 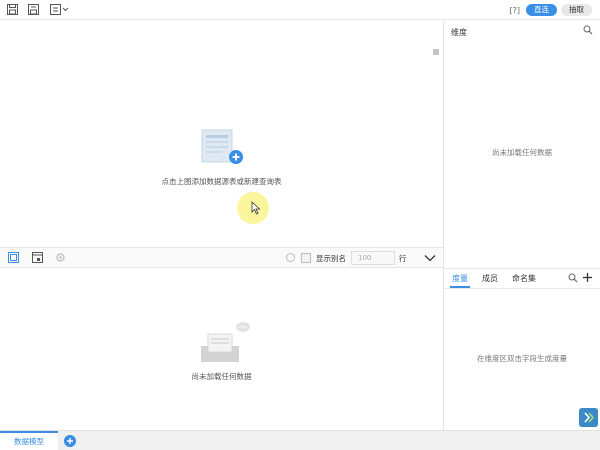 I want to click on save-icon, so click(x=12, y=9).